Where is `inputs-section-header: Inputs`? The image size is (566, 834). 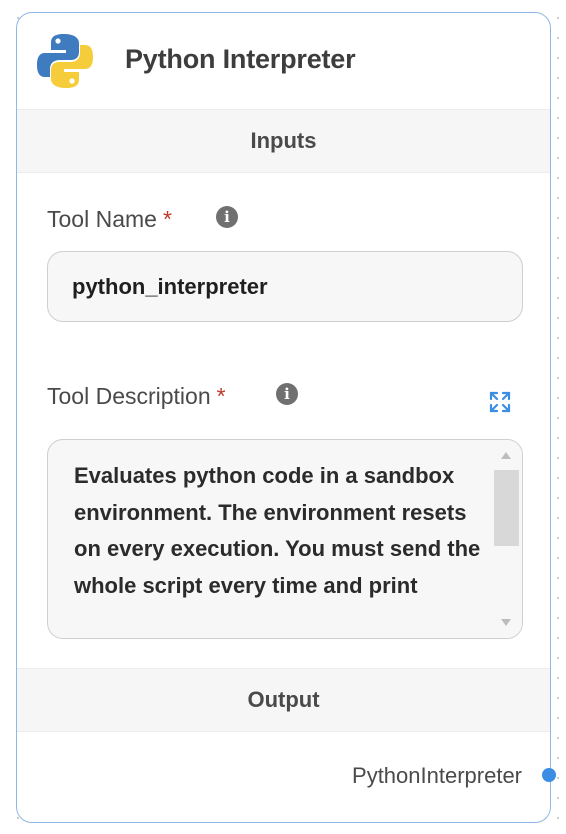
inputs-section-header: Inputs is located at coordinates (283, 141).